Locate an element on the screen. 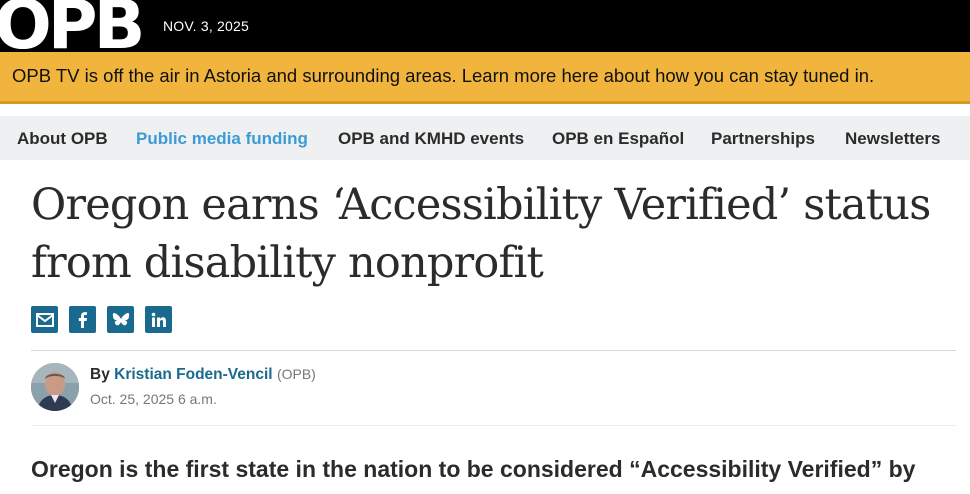 The width and height of the screenshot is (970, 494). header-date: NOV. 3, 2025 is located at coordinates (206, 26).